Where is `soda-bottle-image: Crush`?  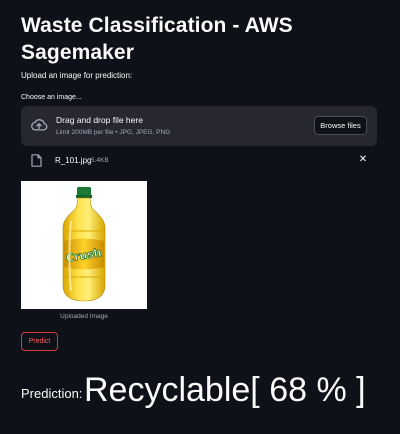
soda-bottle-image: Crush is located at coordinates (84, 244).